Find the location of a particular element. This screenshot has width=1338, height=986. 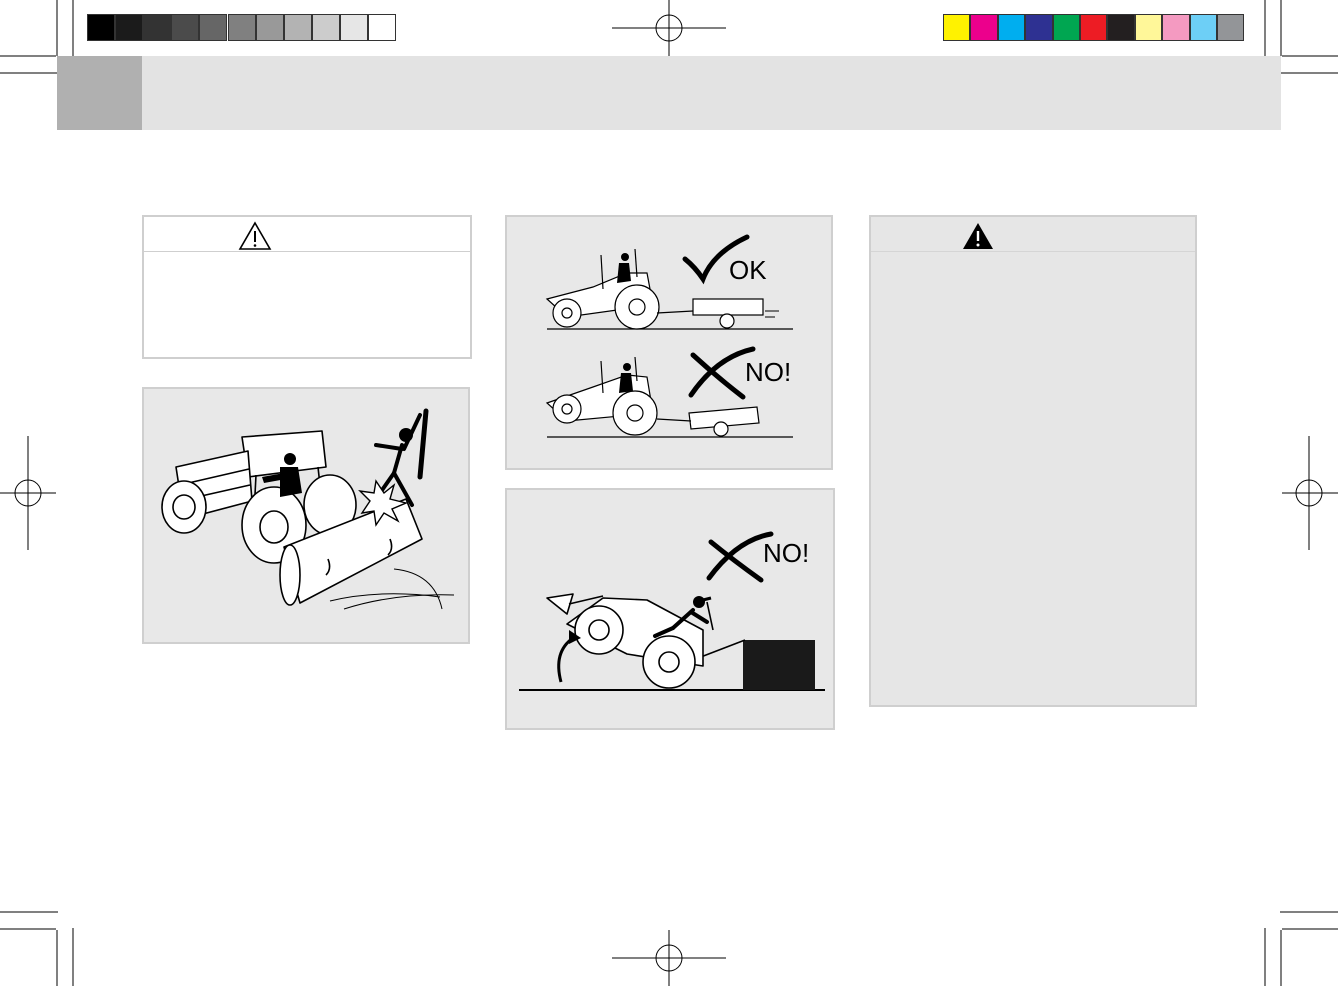

loader-tipping-illustration: NO! is located at coordinates (672, 611).